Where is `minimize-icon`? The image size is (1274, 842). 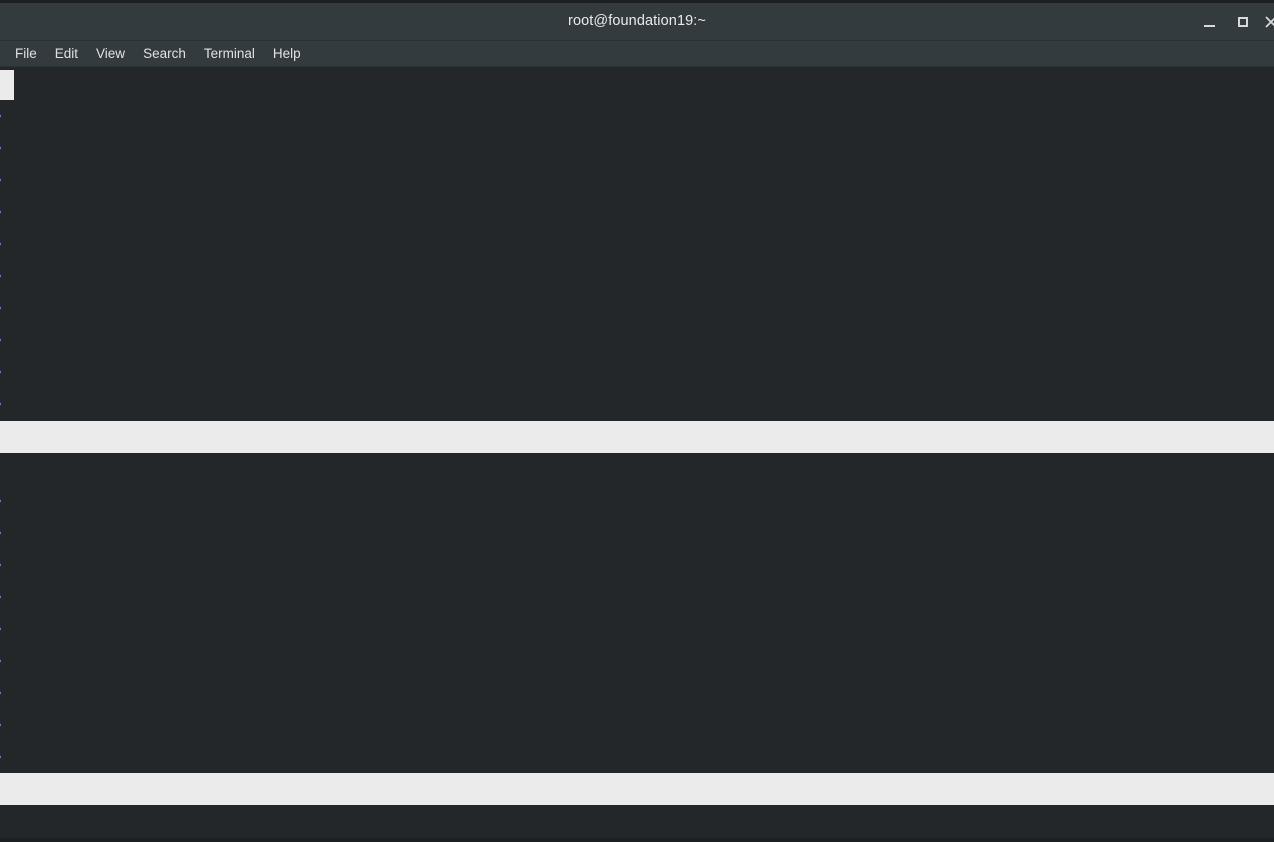
minimize-icon is located at coordinates (1209, 22).